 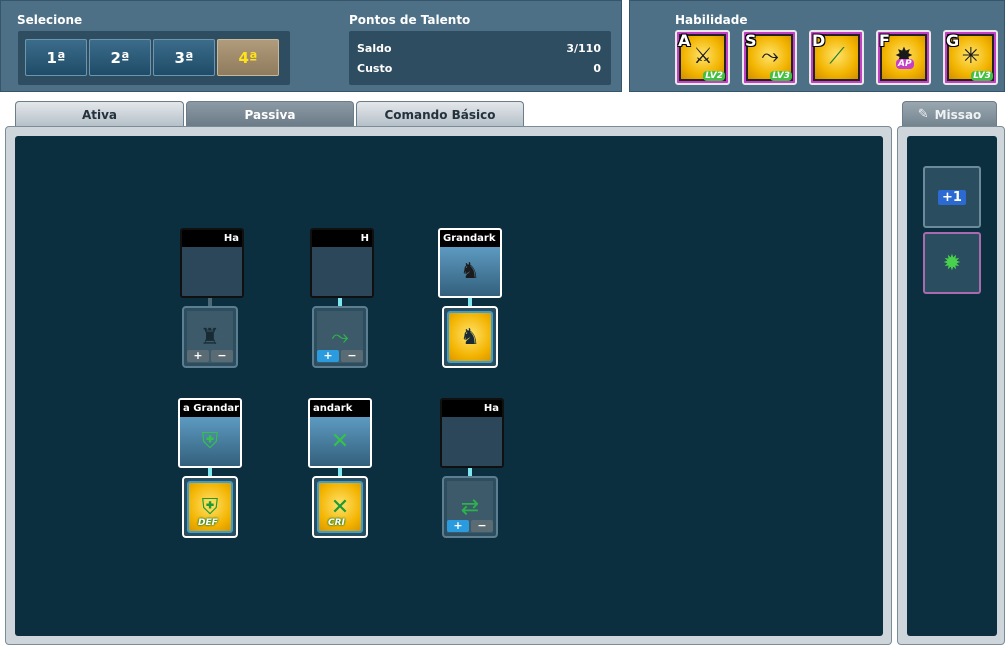 I want to click on talent-node: a Grandar ⛨, so click(x=210, y=433).